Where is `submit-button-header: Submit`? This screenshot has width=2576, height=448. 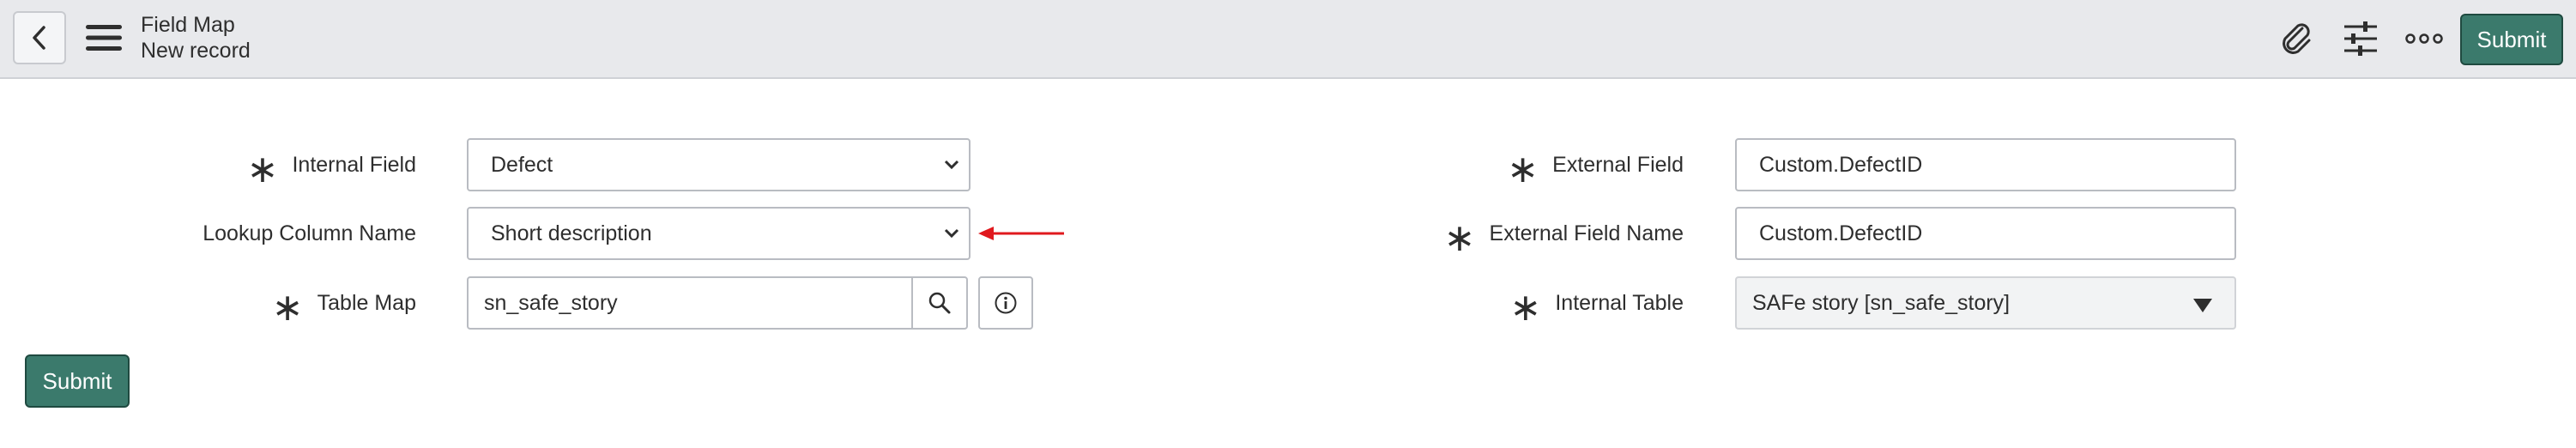
submit-button-header: Submit is located at coordinates (2511, 39).